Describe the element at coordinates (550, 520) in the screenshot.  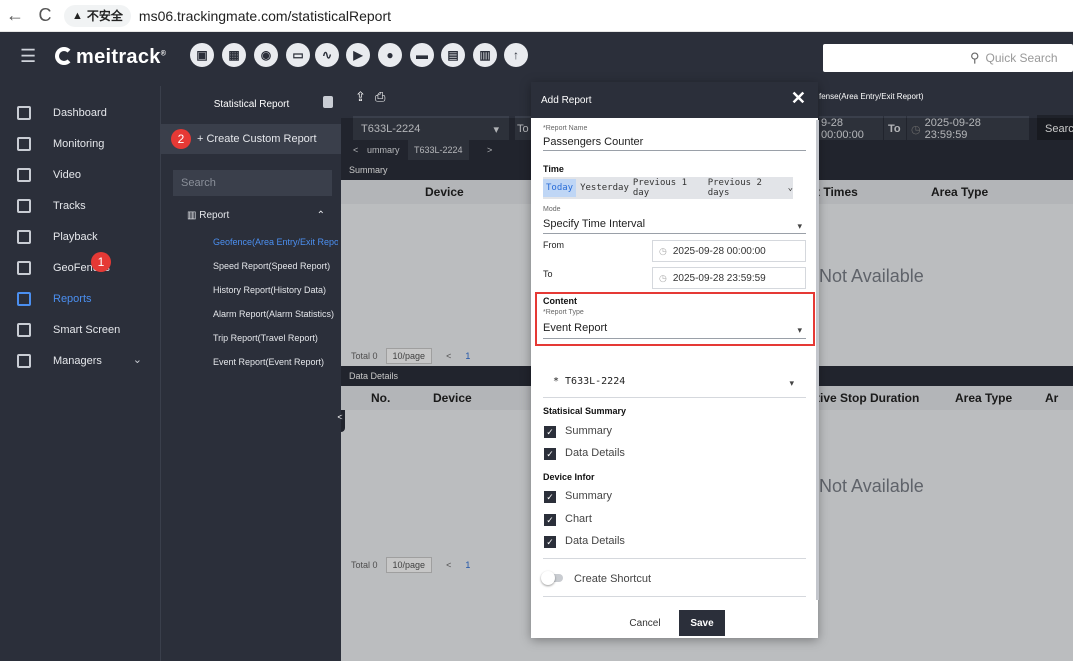
I see `device-chart-checkbox: ✓` at that location.